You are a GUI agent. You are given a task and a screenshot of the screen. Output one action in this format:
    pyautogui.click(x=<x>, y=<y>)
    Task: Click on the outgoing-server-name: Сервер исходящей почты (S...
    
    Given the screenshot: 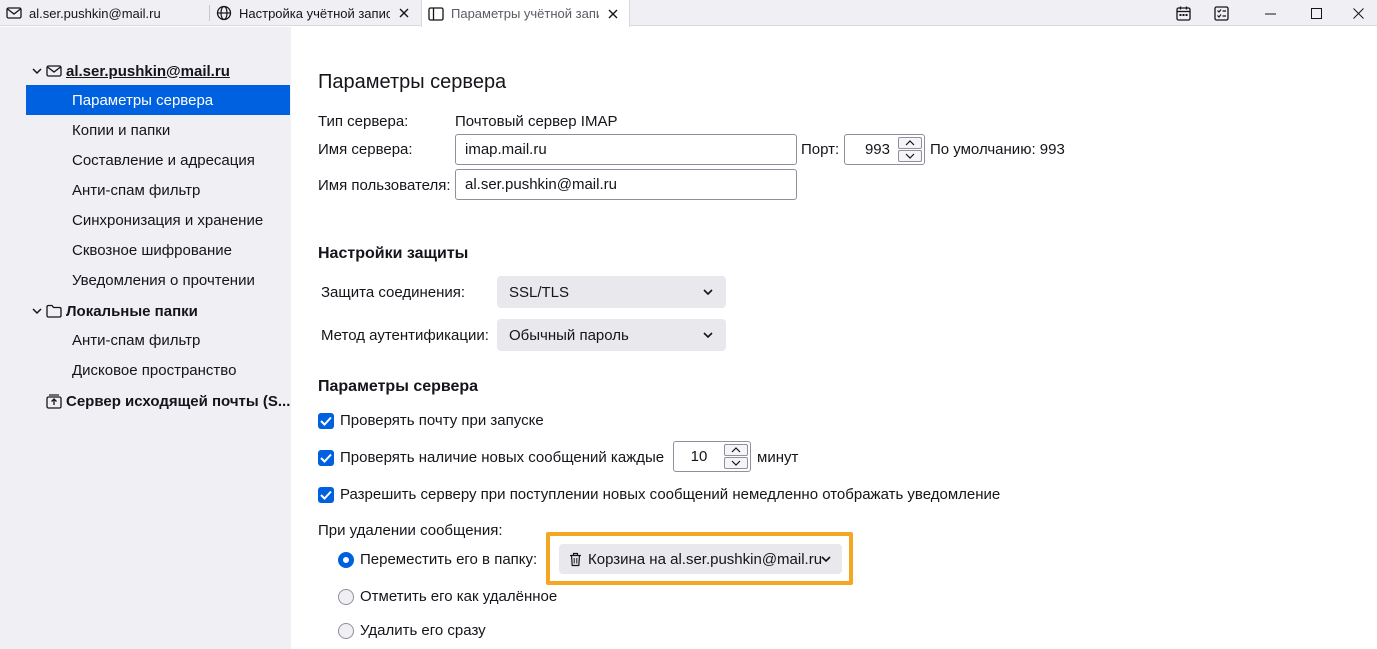 What is the action you would take?
    pyautogui.click(x=178, y=401)
    